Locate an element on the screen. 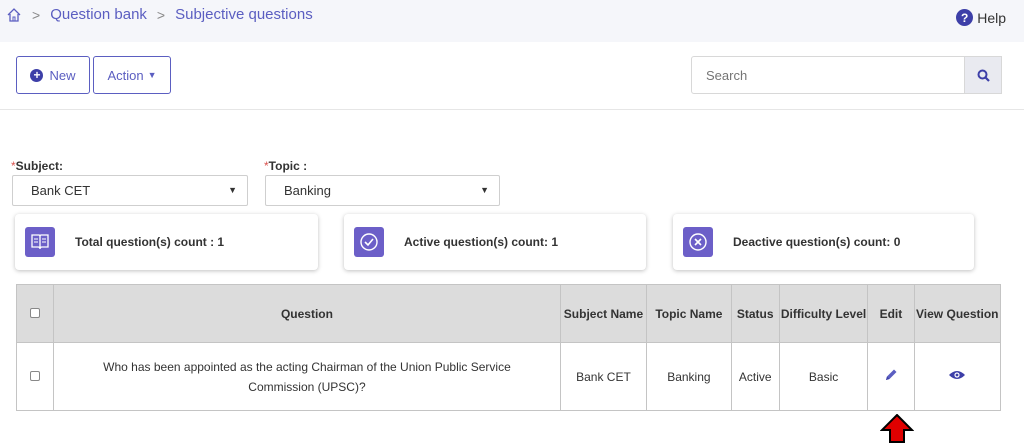 The image size is (1024, 443). search-icon is located at coordinates (983, 75).